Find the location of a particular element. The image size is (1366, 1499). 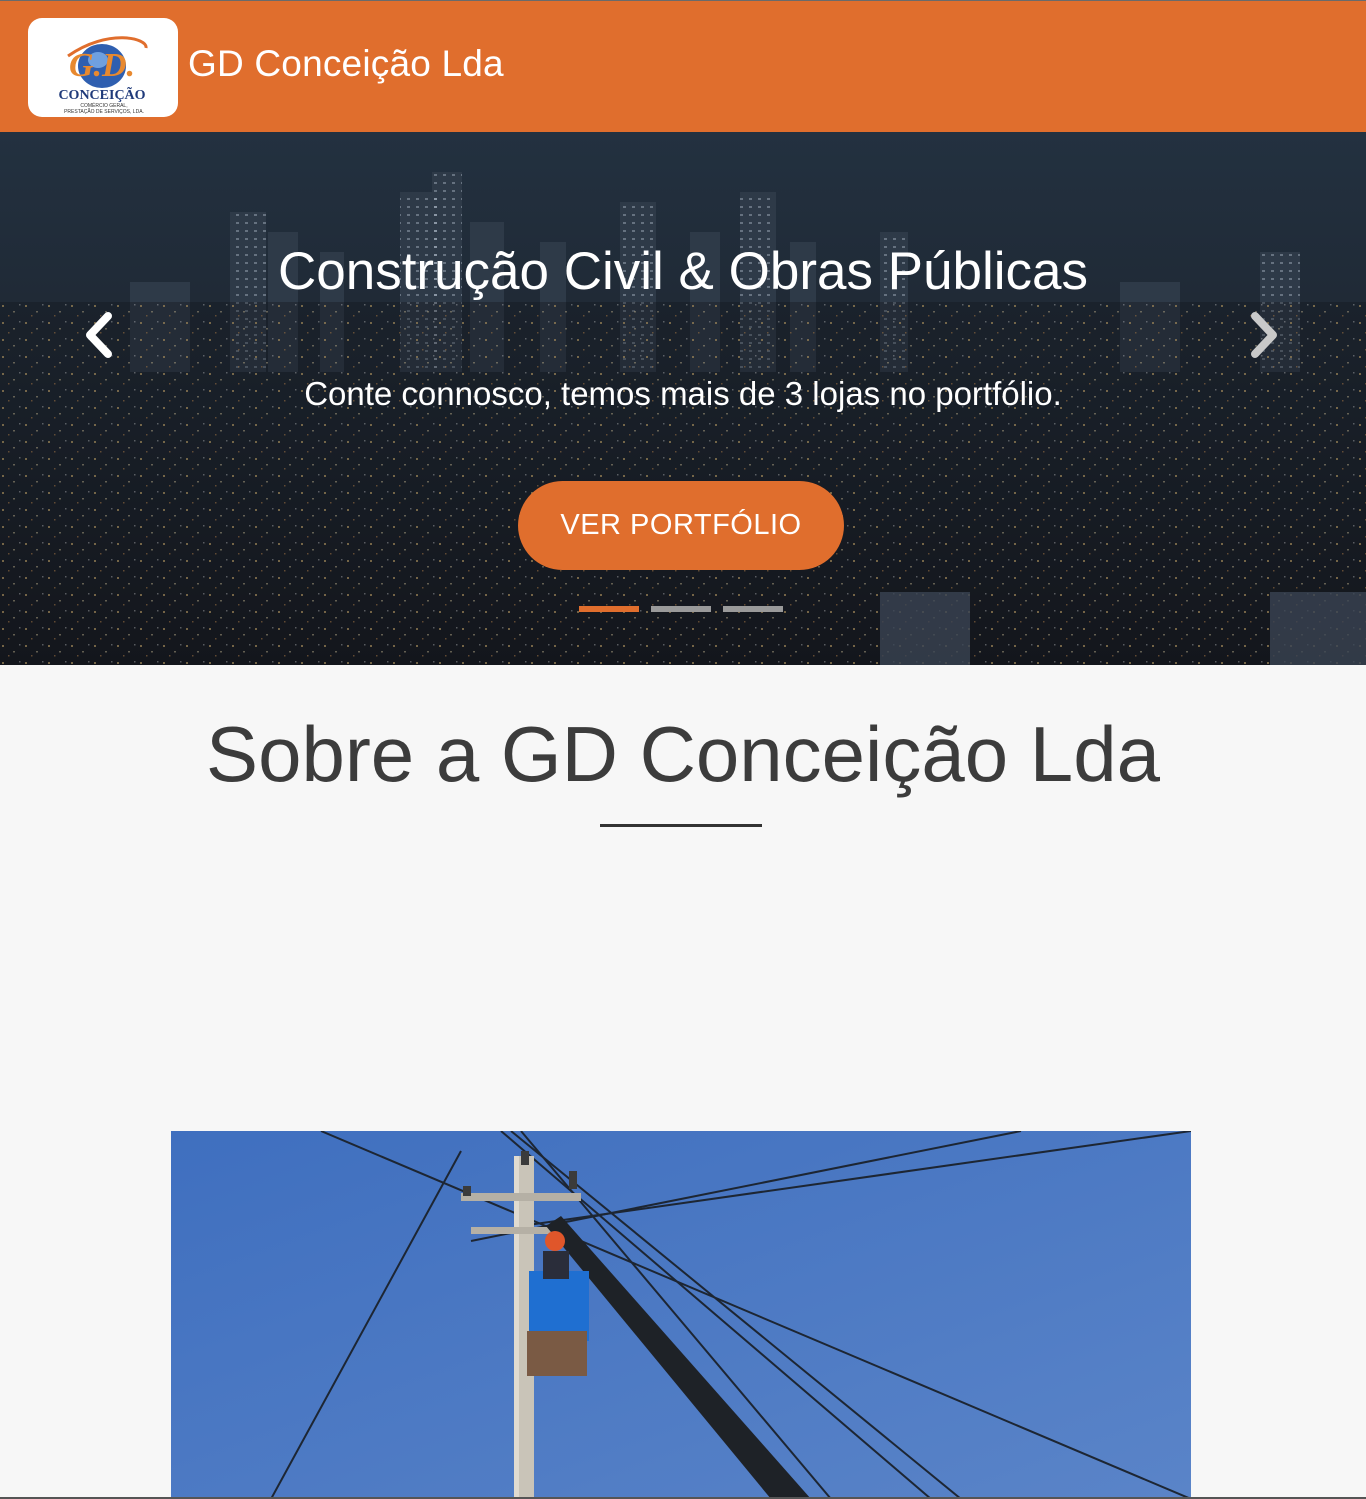

logo-name: CONCEIÇÃO is located at coordinates (101, 94).